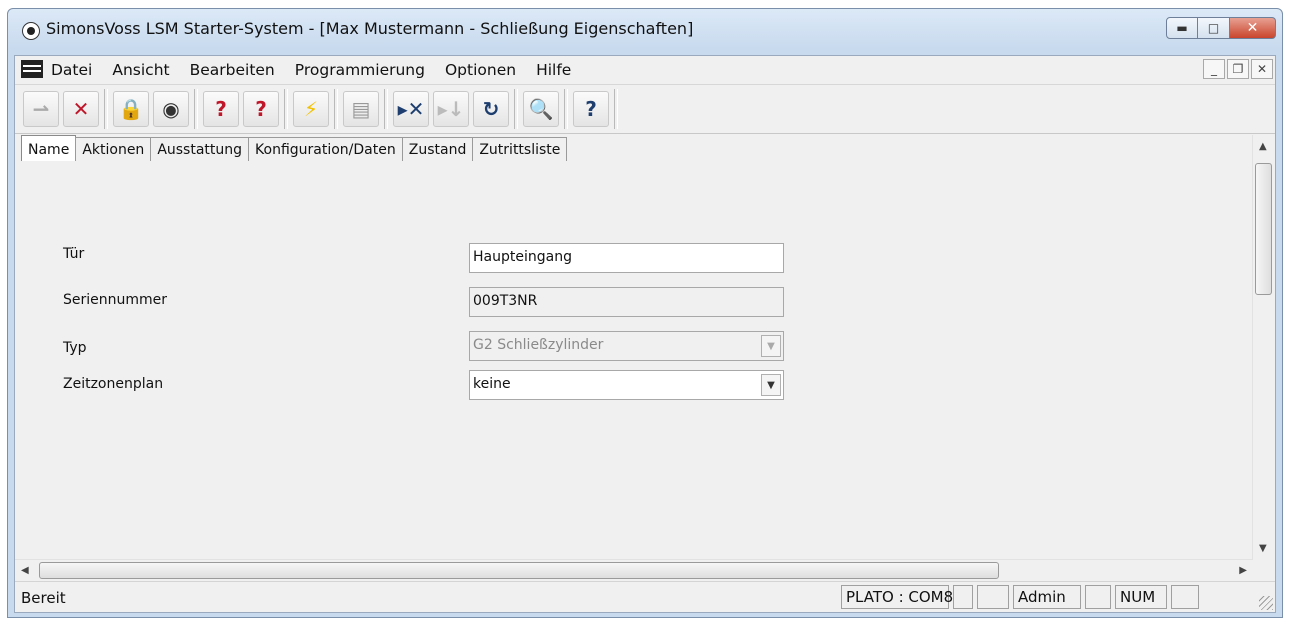 Image resolution: width=1290 pixels, height=624 pixels. What do you see at coordinates (325, 149) in the screenshot?
I see `tab-konfiguration-daten: Konfiguration/Daten` at bounding box center [325, 149].